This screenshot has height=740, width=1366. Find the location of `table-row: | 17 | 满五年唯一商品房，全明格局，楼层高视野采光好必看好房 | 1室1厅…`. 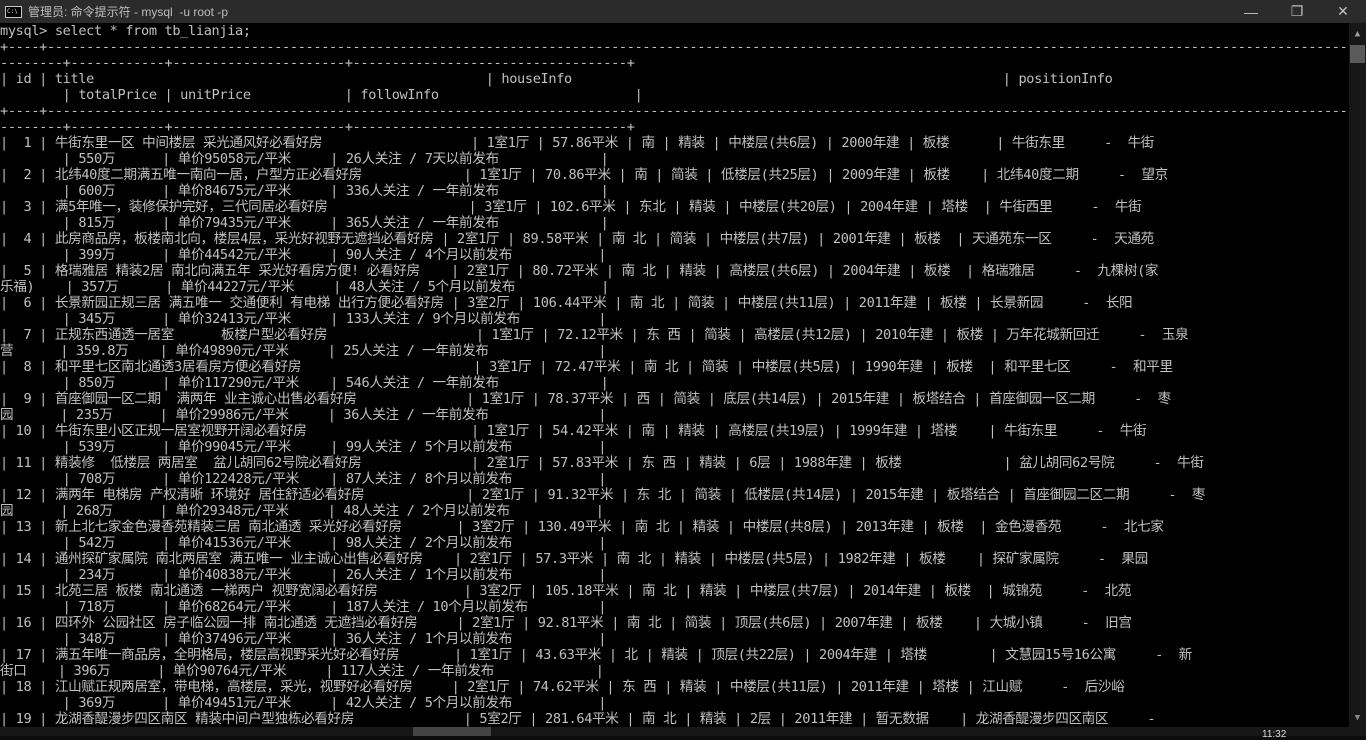

table-row: | 17 | 满五年唯一商品房，全明格局，楼层高视野采光好必看好房 | 1室1厅… is located at coordinates (596, 655).